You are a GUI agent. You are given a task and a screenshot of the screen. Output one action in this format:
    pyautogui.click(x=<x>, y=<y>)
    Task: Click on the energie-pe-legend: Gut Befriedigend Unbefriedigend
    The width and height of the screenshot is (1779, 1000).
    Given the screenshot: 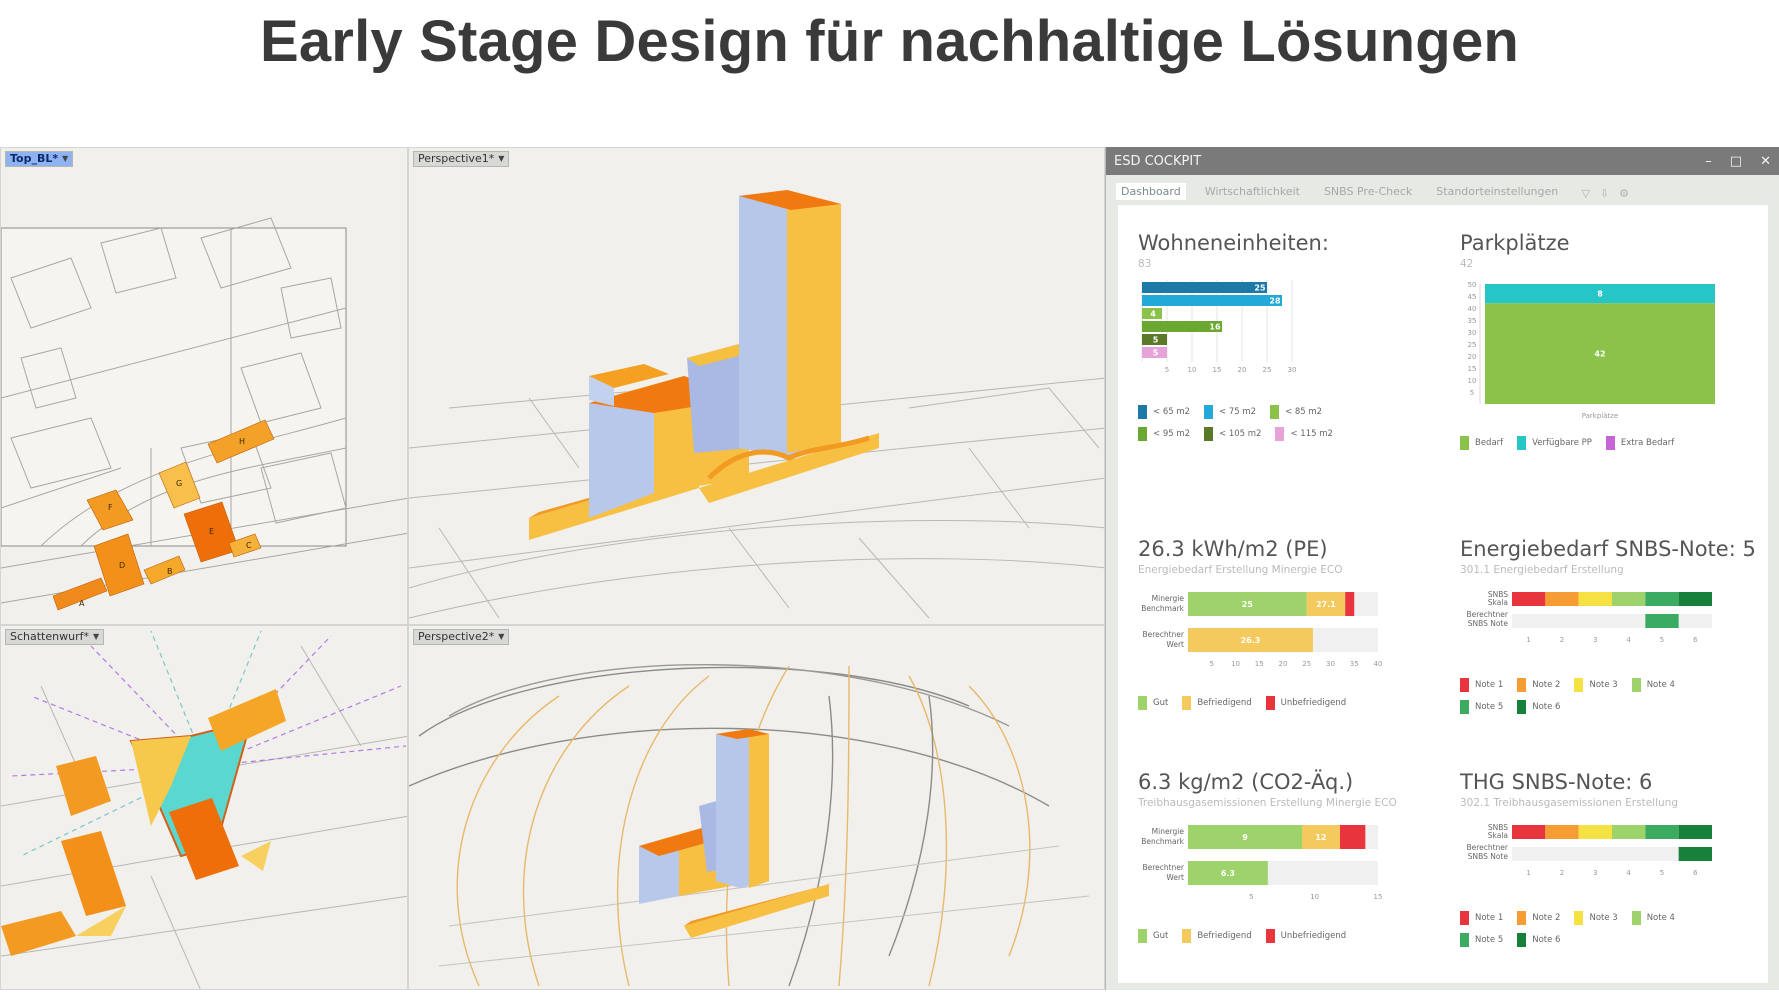 What is the action you would take?
    pyautogui.click(x=1288, y=703)
    